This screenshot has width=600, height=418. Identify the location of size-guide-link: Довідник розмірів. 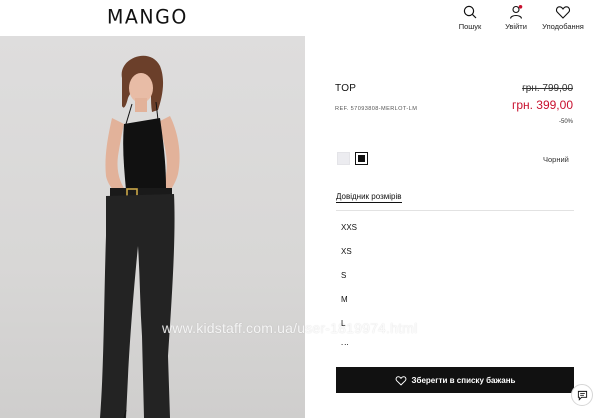
(369, 197).